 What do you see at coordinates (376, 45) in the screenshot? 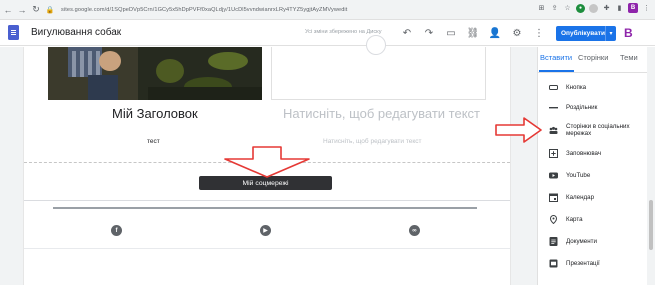
I see `add-image-icon` at bounding box center [376, 45].